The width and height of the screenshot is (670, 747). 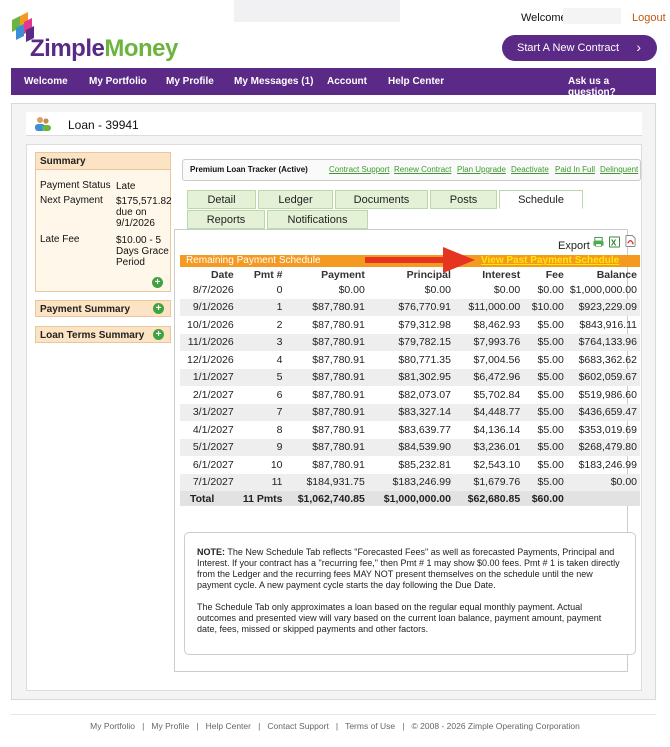 I want to click on excel-icon: X, so click(x=614, y=242).